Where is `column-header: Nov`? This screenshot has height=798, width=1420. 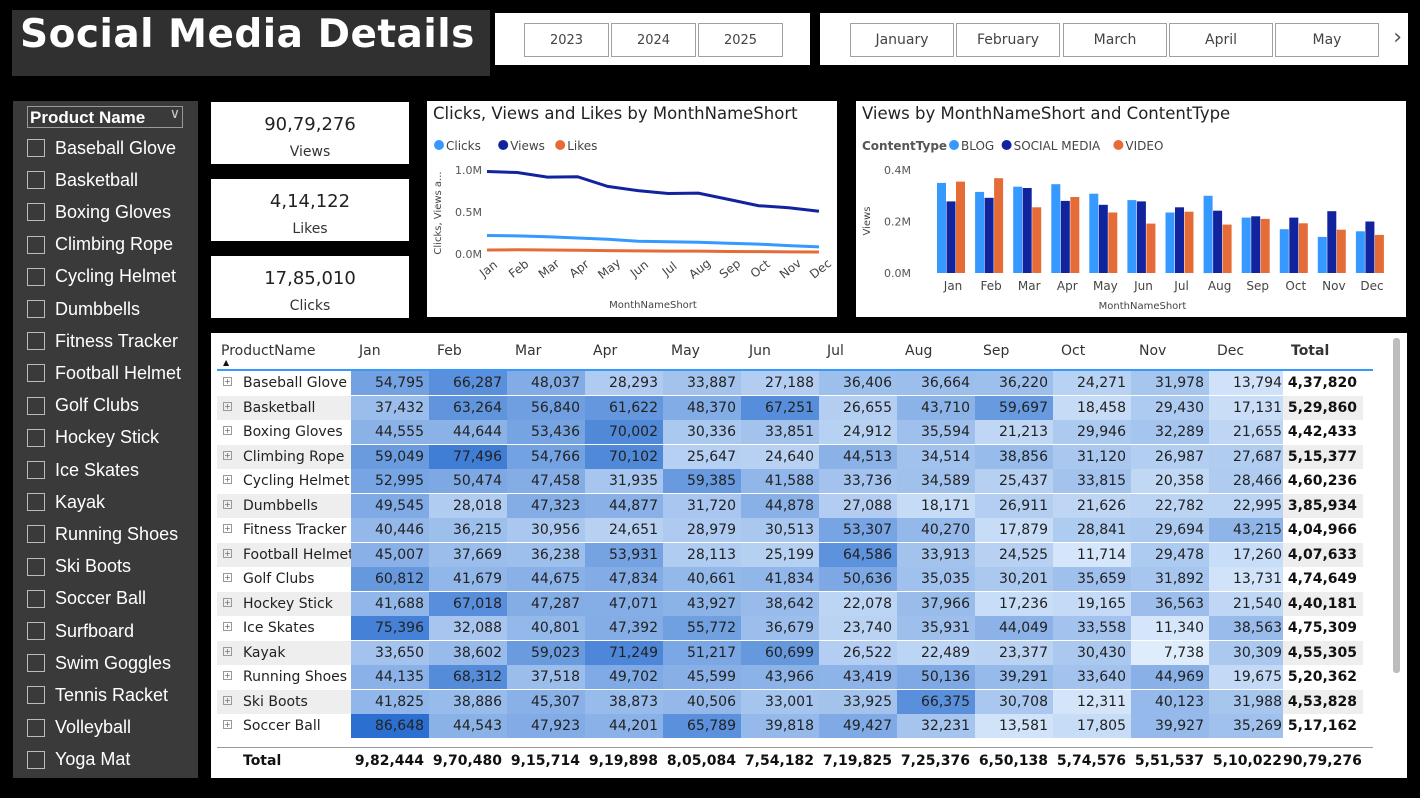 column-header: Nov is located at coordinates (1152, 351).